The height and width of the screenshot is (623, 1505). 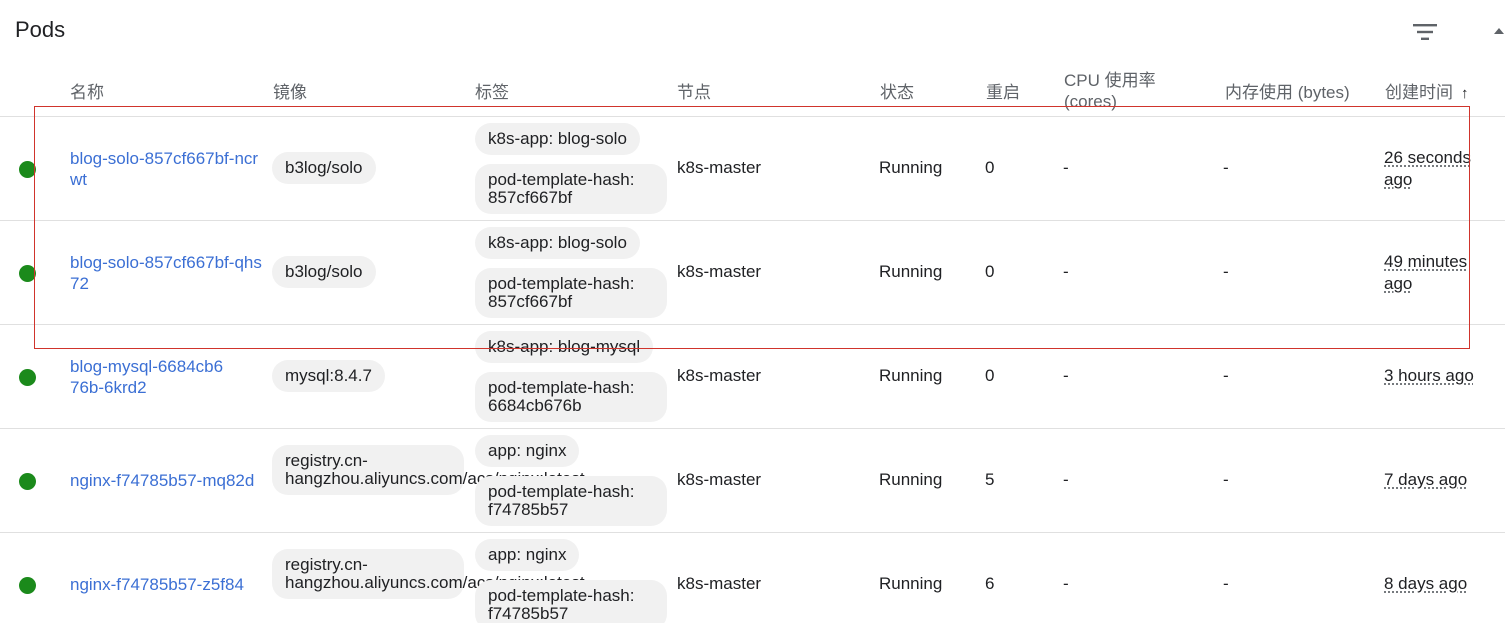 What do you see at coordinates (897, 92) in the screenshot?
I see `header-status: 状态` at bounding box center [897, 92].